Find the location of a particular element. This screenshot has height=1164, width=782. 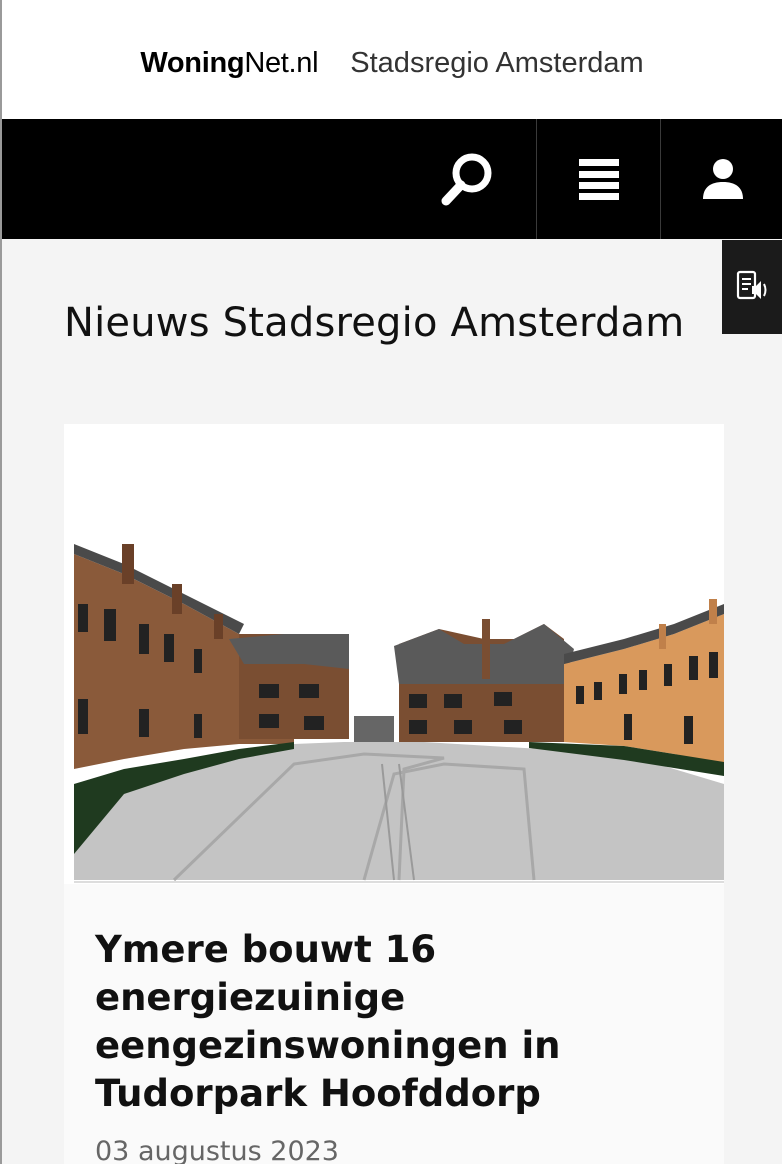

read-aloud-button is located at coordinates (752, 287).